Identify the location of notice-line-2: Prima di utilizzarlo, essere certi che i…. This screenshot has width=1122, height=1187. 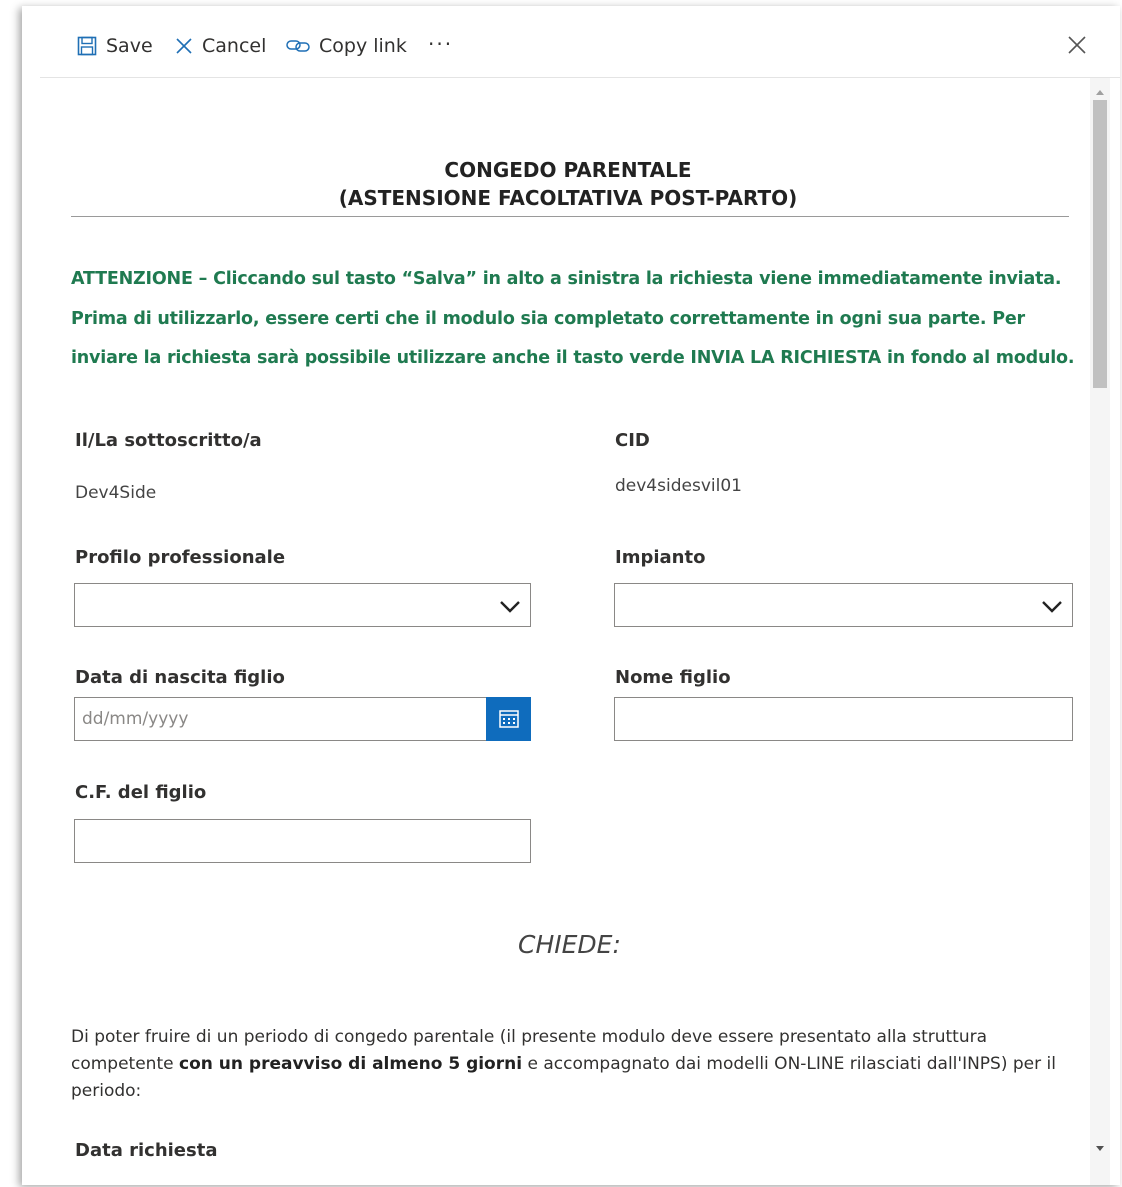
(548, 318).